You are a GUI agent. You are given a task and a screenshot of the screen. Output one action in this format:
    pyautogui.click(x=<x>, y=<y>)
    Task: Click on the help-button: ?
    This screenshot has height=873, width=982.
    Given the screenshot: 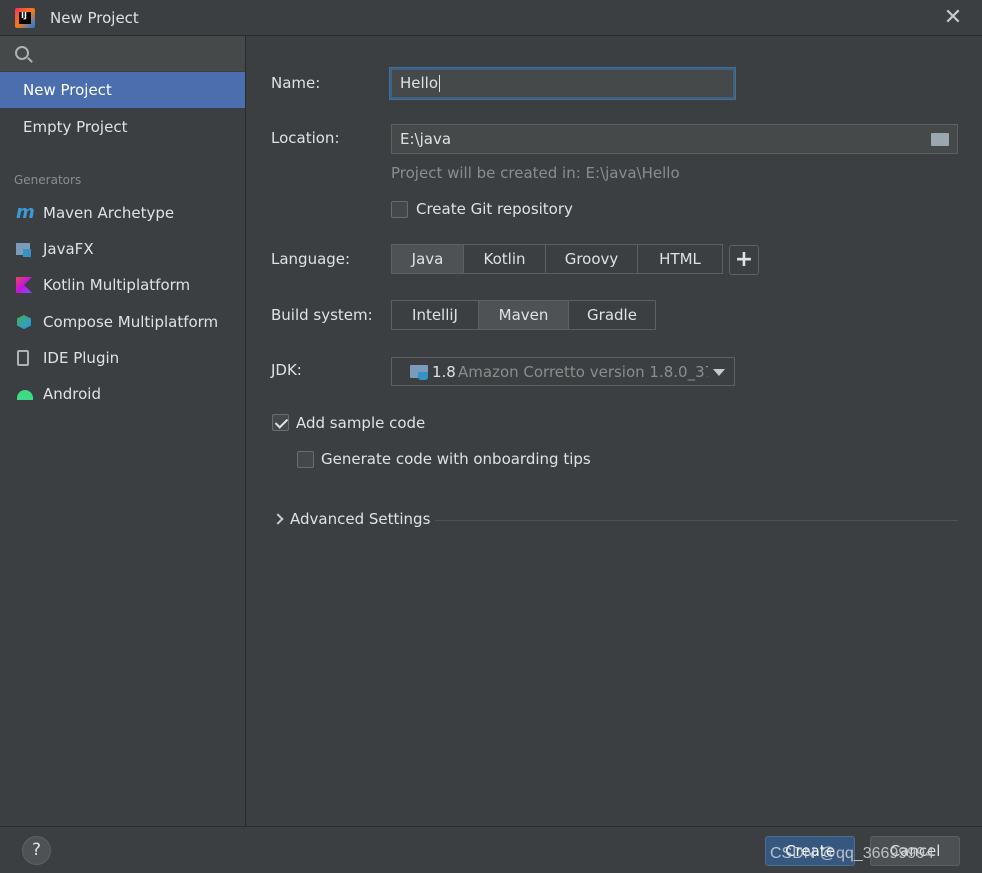 What is the action you would take?
    pyautogui.click(x=36, y=850)
    